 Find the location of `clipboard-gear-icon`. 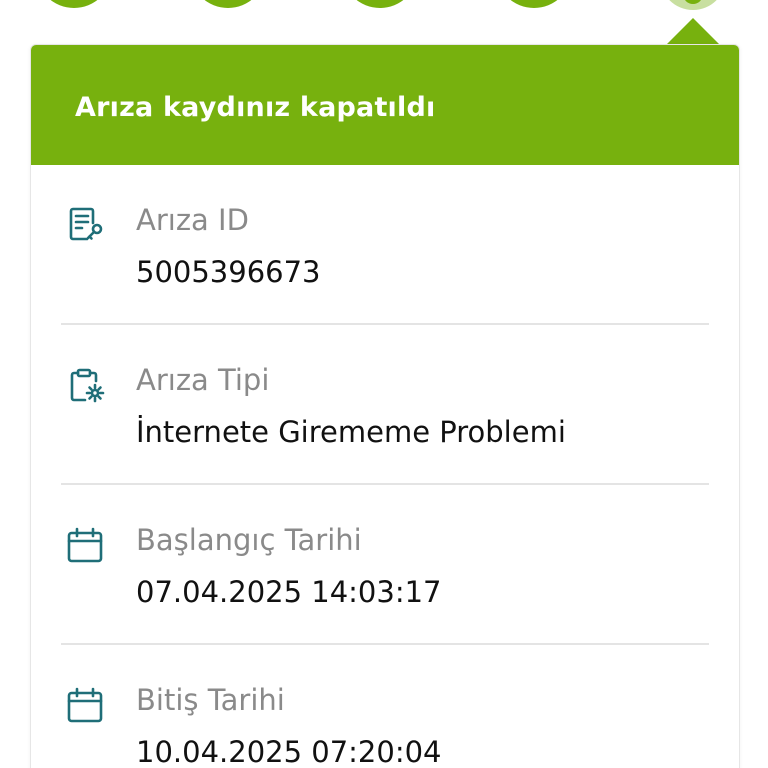

clipboard-gear-icon is located at coordinates (87, 385).